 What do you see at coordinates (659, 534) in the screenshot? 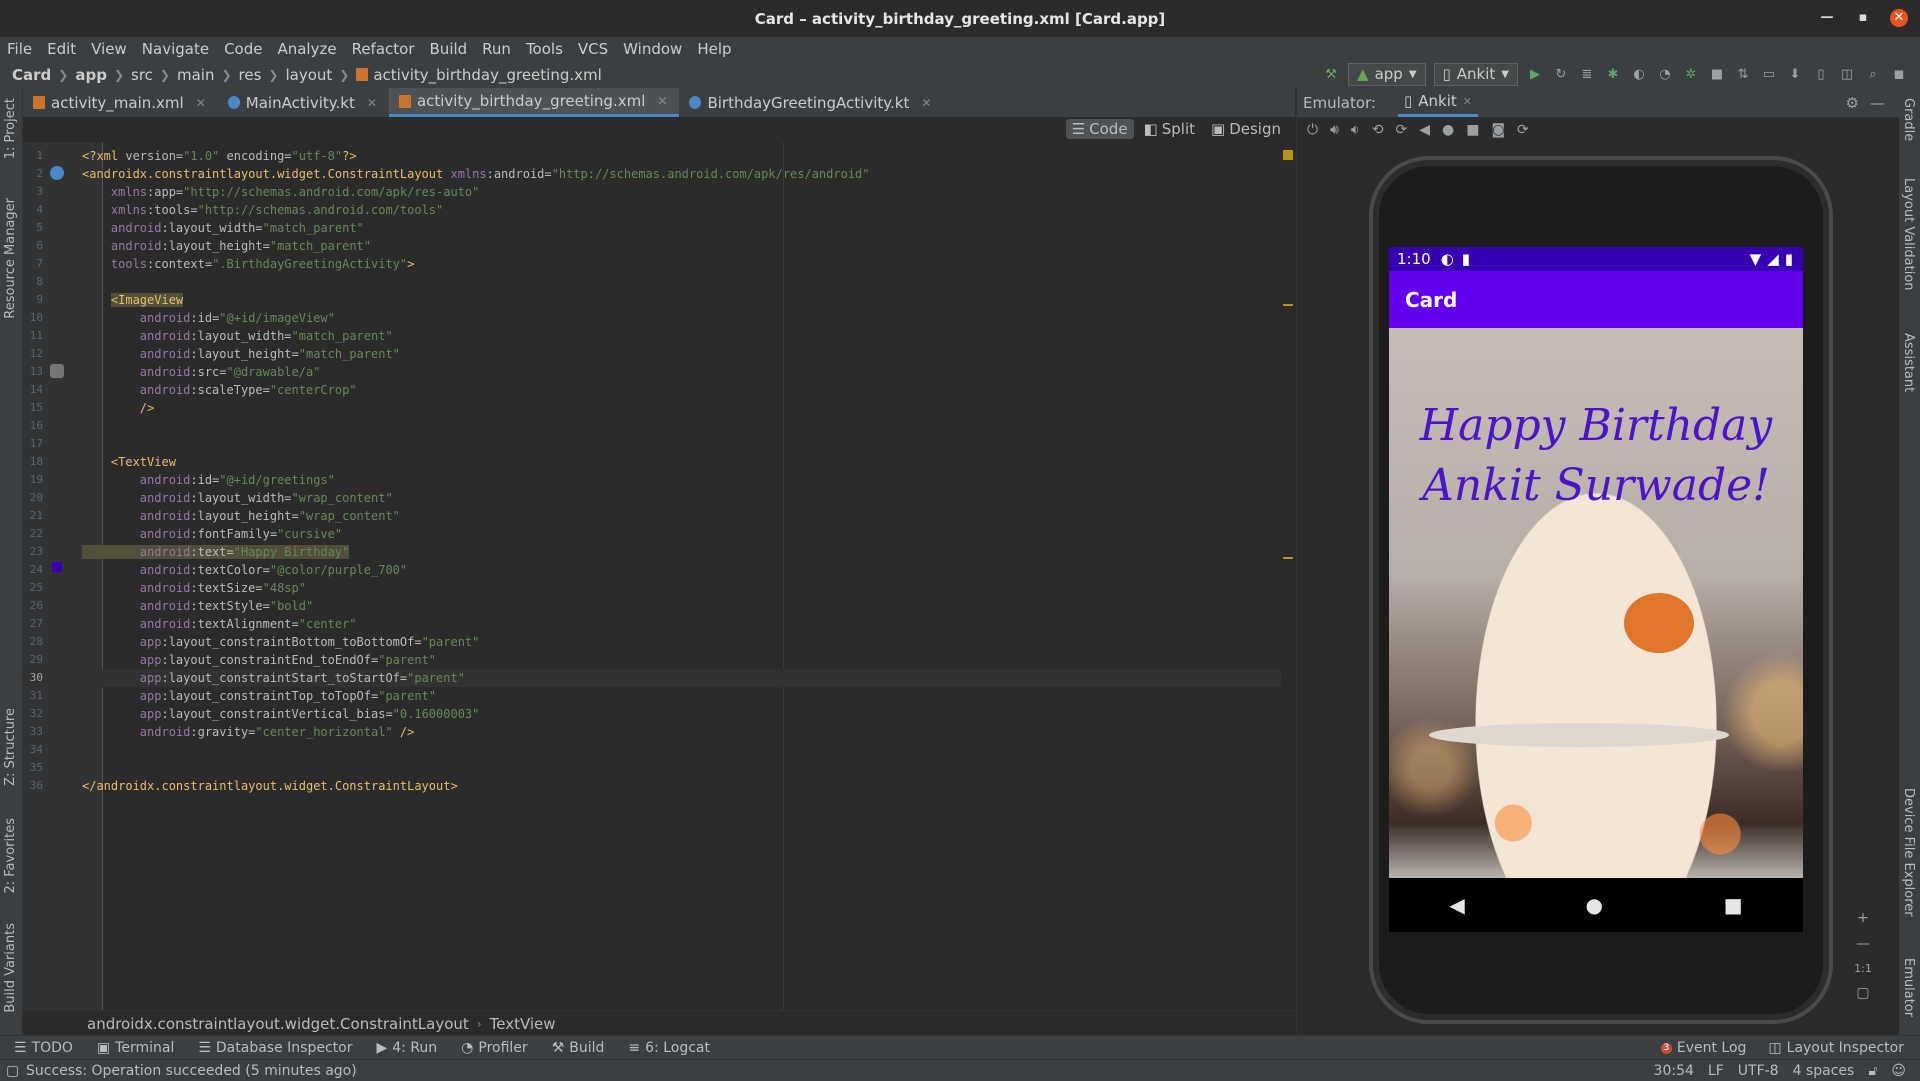
I see `code-line: 22 android:fontFamily="cursive"` at bounding box center [659, 534].